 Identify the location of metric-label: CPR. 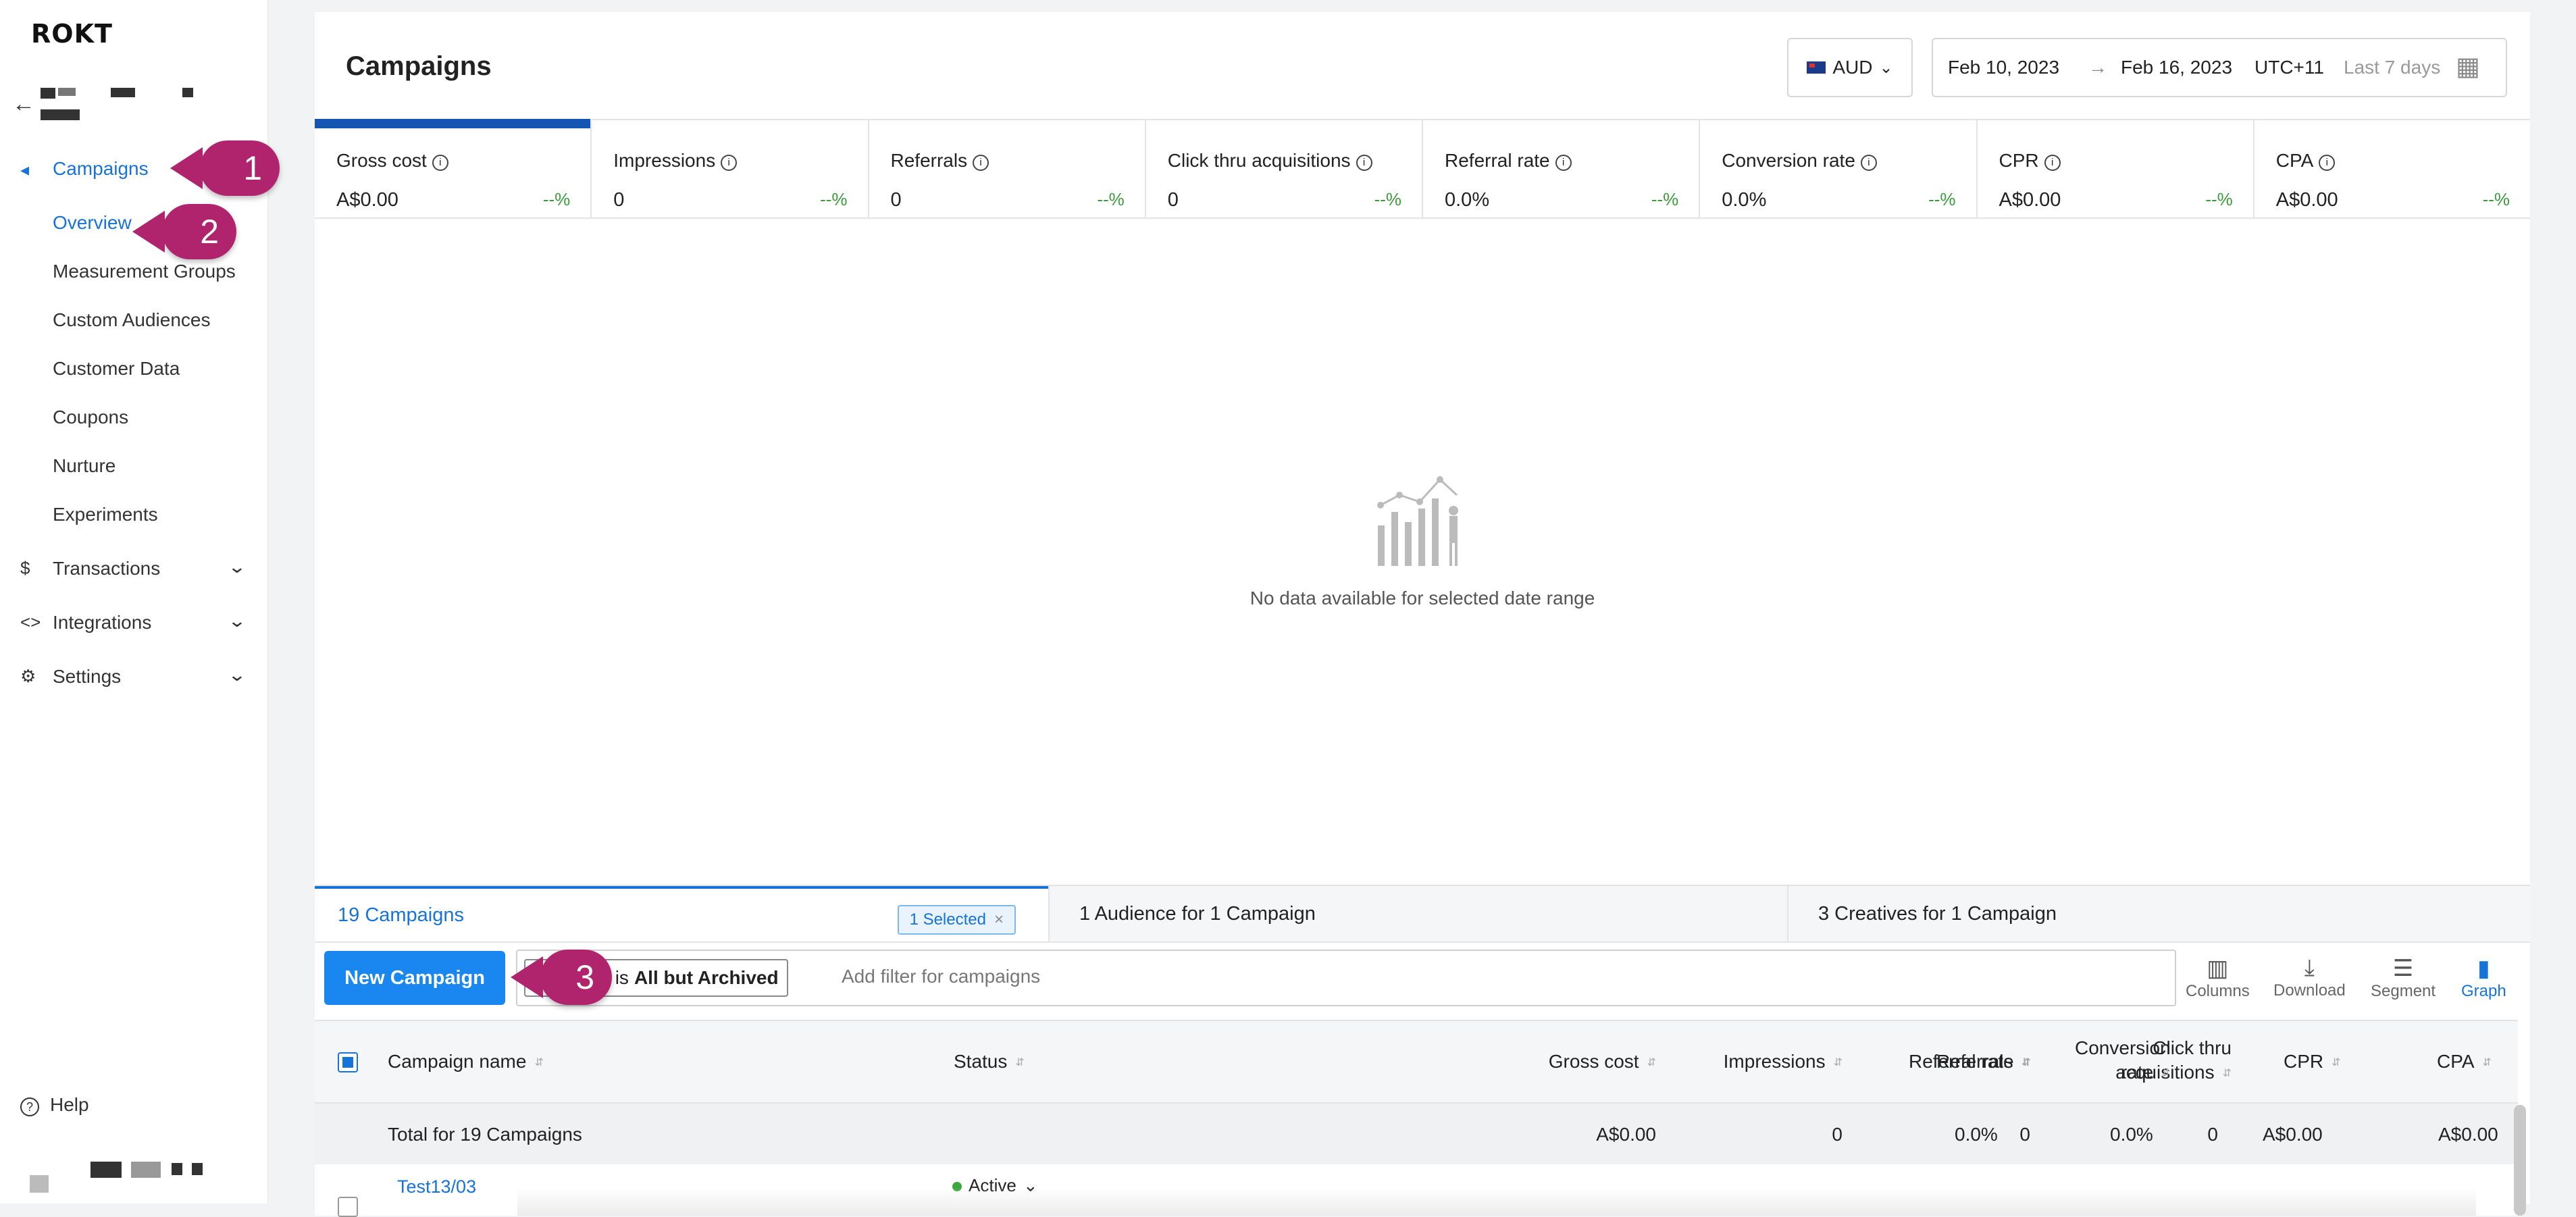
(2019, 160).